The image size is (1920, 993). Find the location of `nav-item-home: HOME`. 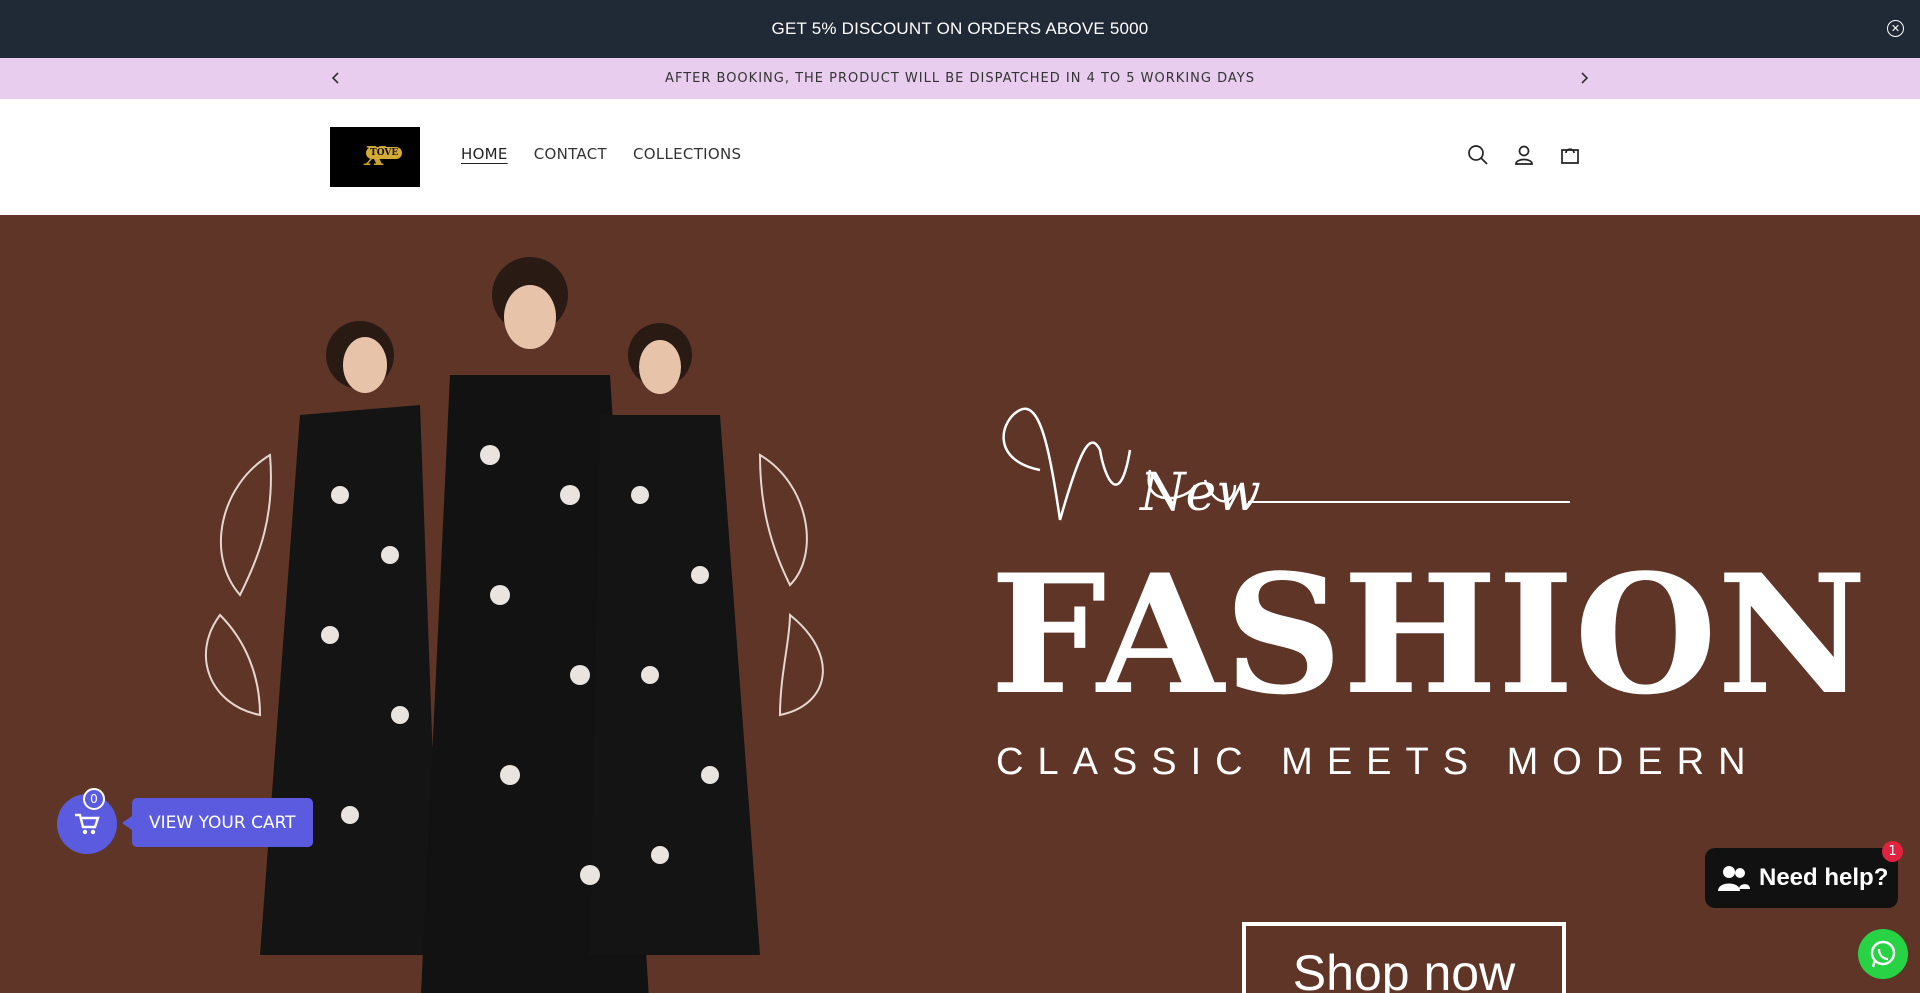

nav-item-home: HOME is located at coordinates (484, 154).